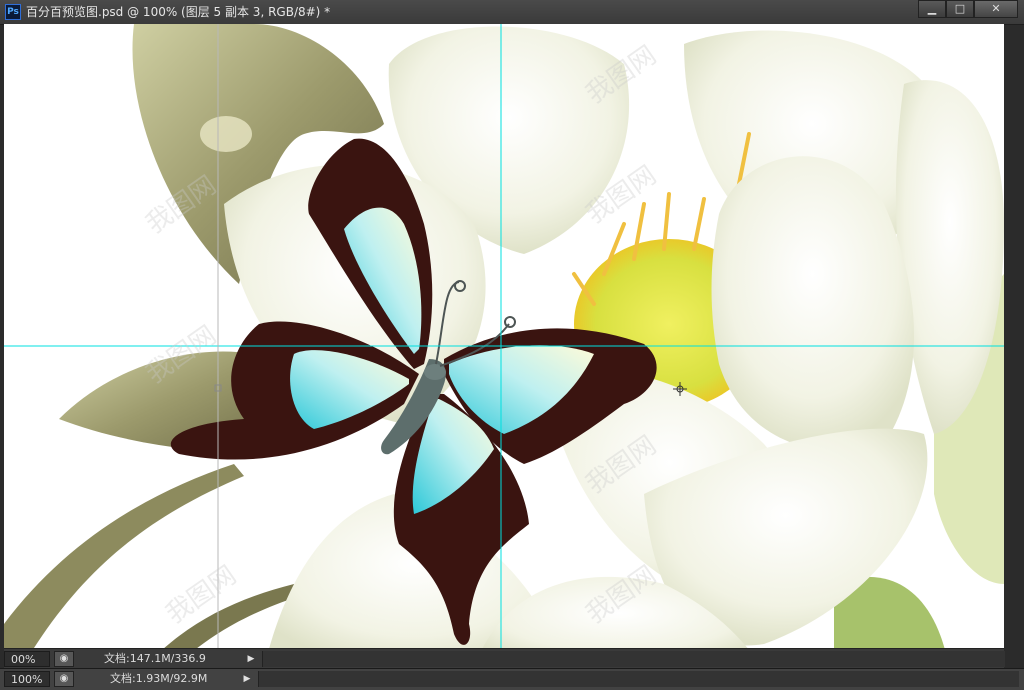  I want to click on photoshop-app-icon: Ps, so click(13, 12).